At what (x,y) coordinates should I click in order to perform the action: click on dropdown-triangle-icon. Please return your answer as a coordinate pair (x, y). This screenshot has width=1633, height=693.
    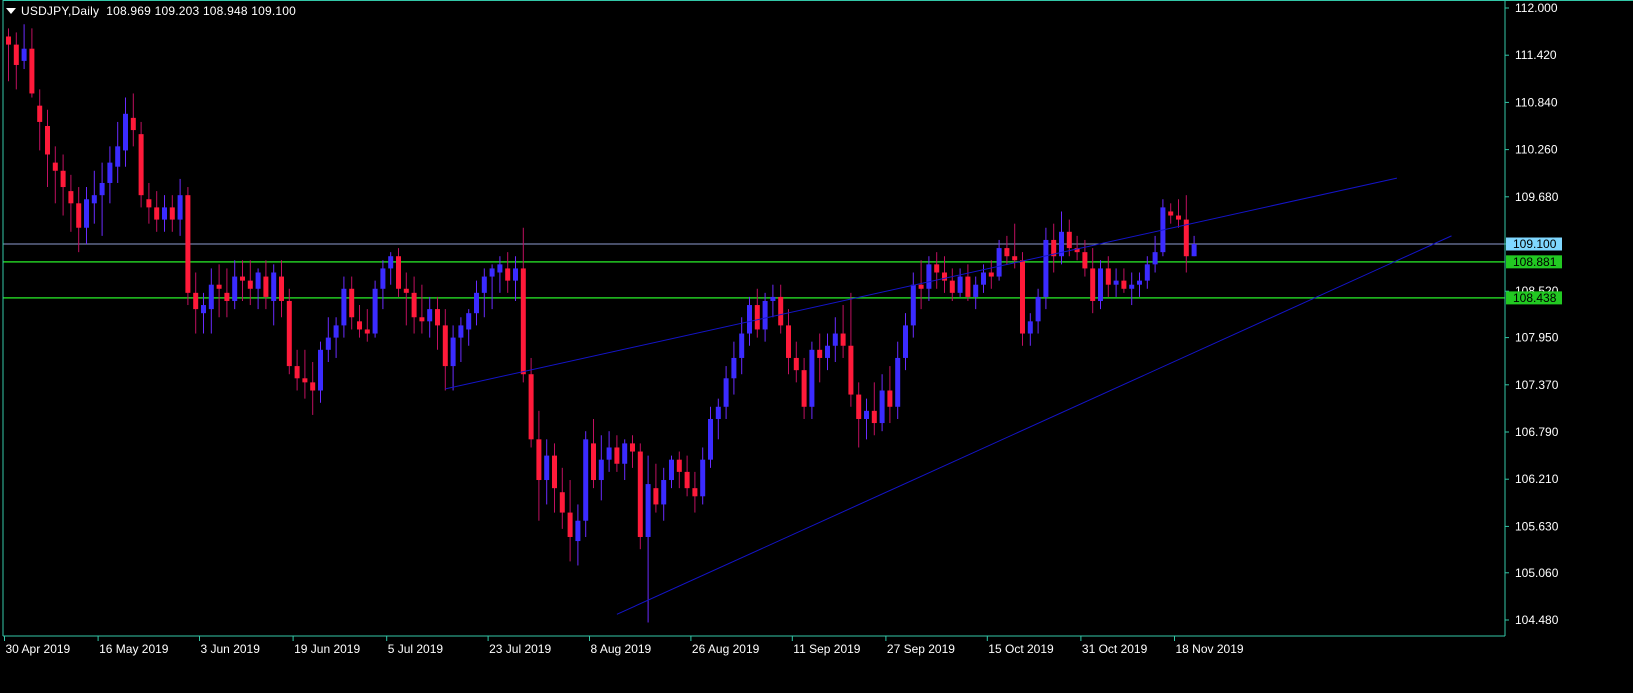
    Looking at the image, I should click on (11, 10).